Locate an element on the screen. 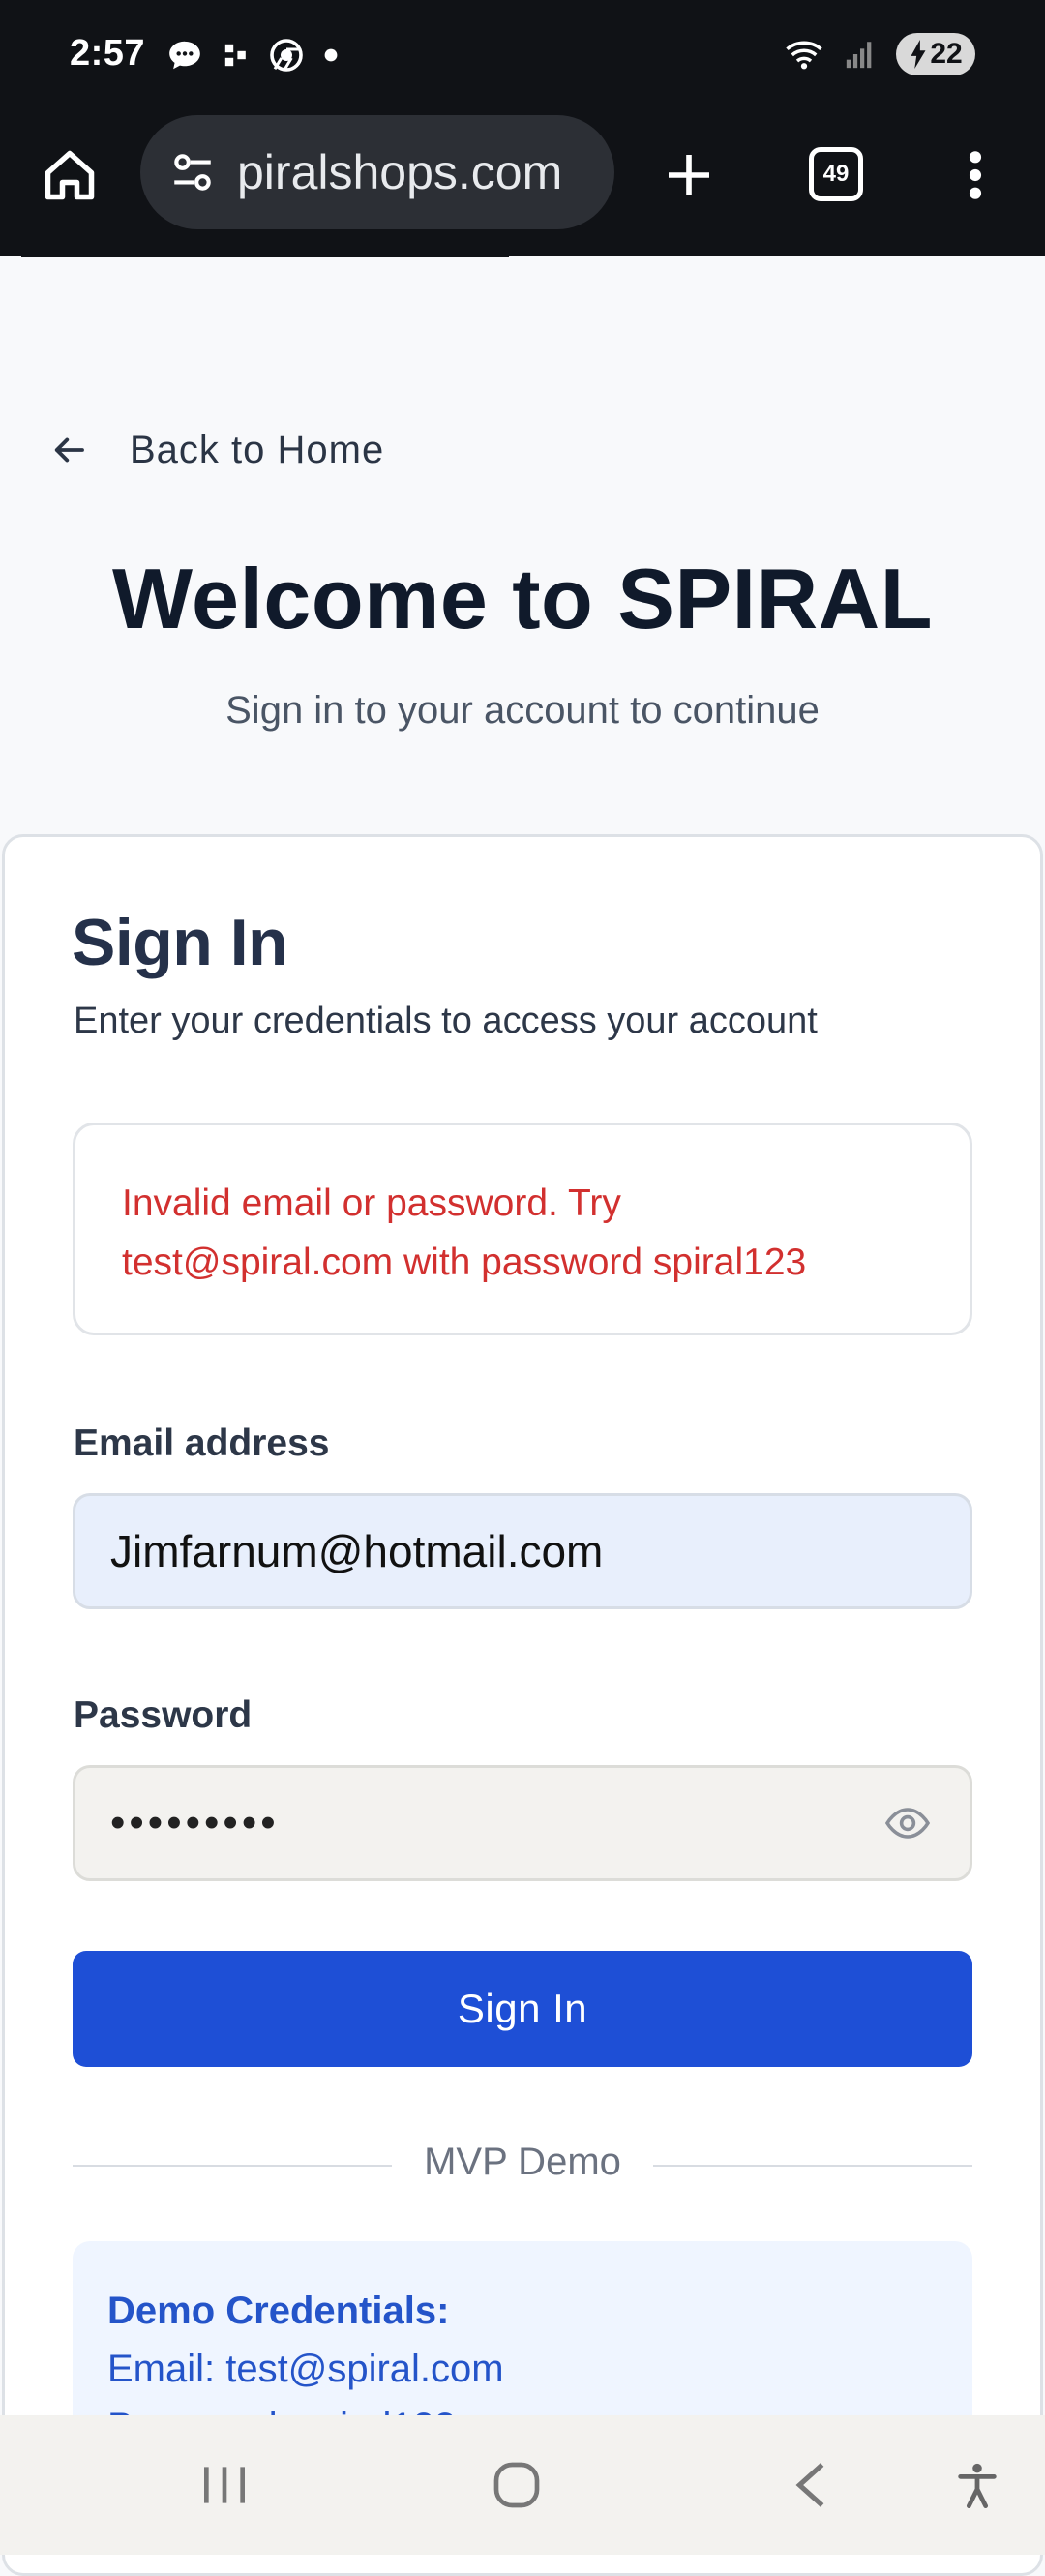 The height and width of the screenshot is (2576, 1045). password-value: ••••••••• is located at coordinates (195, 1822).